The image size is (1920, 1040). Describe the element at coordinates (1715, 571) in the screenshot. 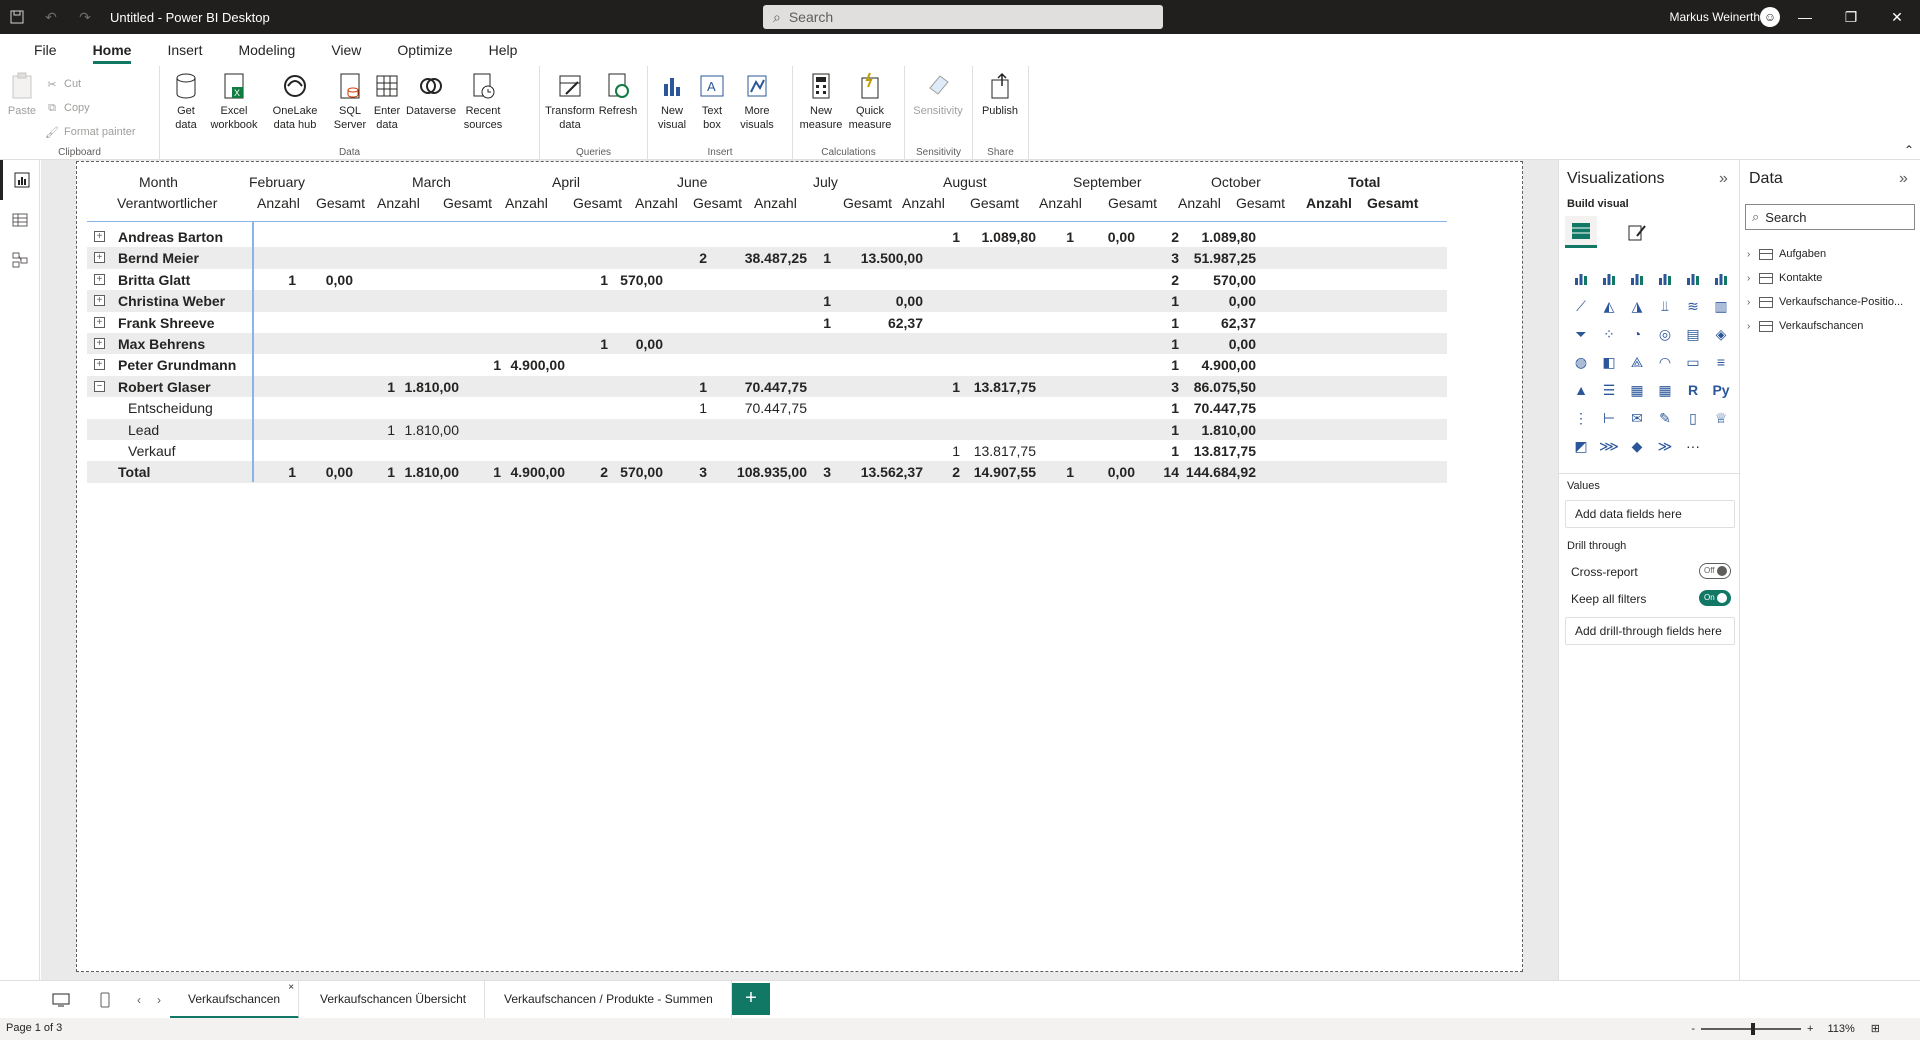

I see `cross-report-toggle: Off` at that location.